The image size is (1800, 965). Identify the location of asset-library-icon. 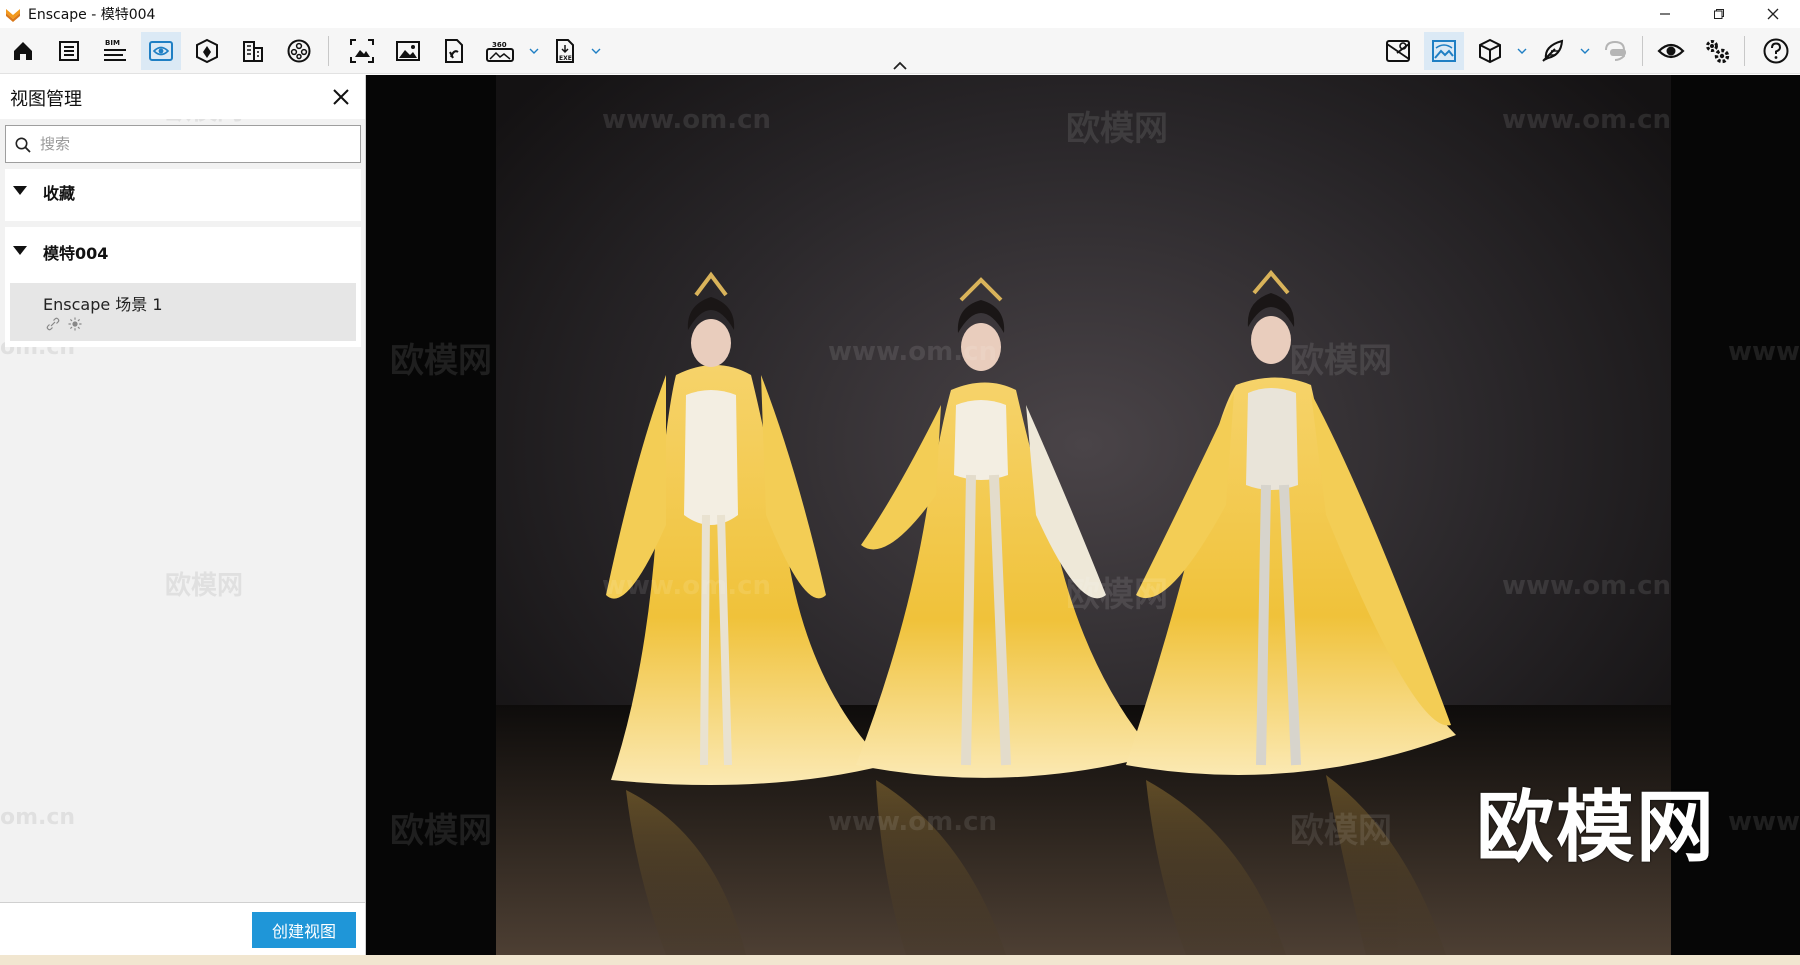
(207, 51).